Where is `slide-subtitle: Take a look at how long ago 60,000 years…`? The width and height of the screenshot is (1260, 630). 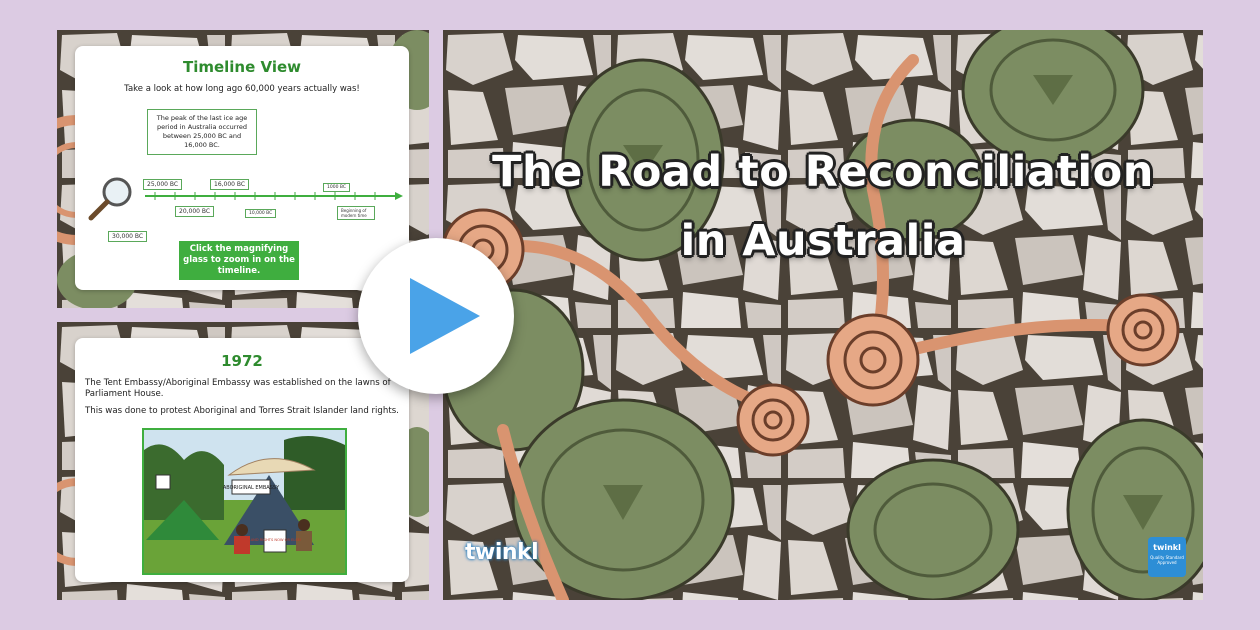 slide-subtitle: Take a look at how long ago 60,000 years… is located at coordinates (242, 89).